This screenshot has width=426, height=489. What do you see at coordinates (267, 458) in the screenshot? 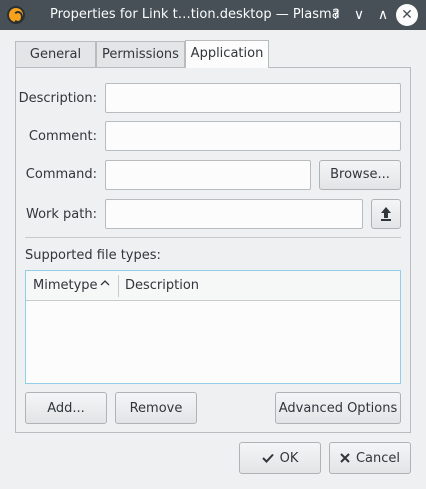
I see `check-icon` at bounding box center [267, 458].